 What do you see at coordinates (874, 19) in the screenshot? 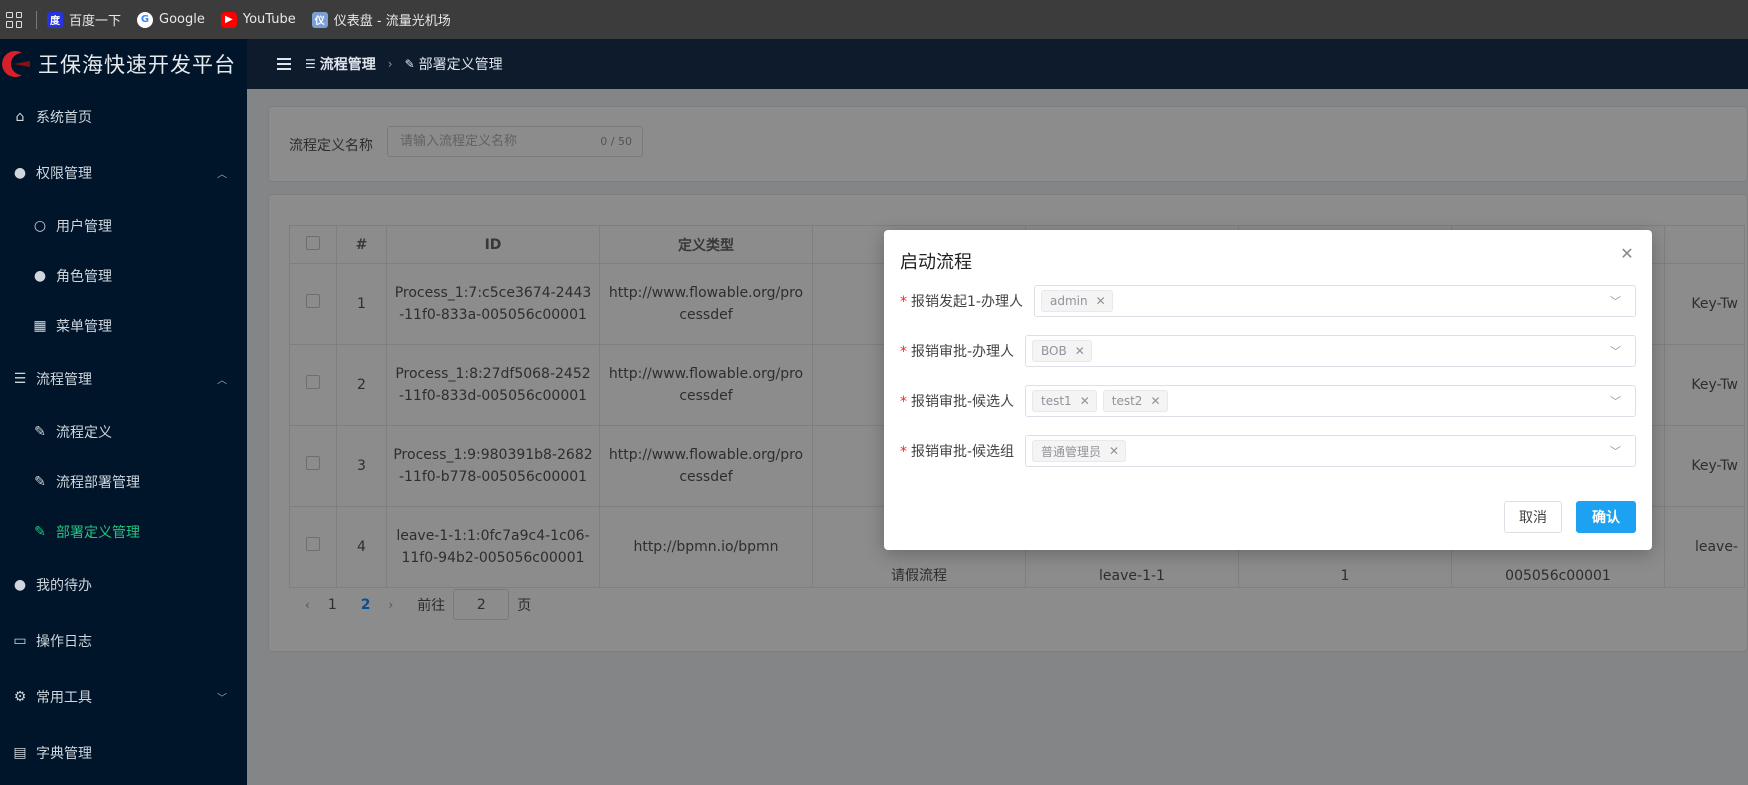
I see `bookmarks-bar: 度 百度一下 G Google ▶ YouTube 仪 仪表盘 - 流量光机场` at bounding box center [874, 19].